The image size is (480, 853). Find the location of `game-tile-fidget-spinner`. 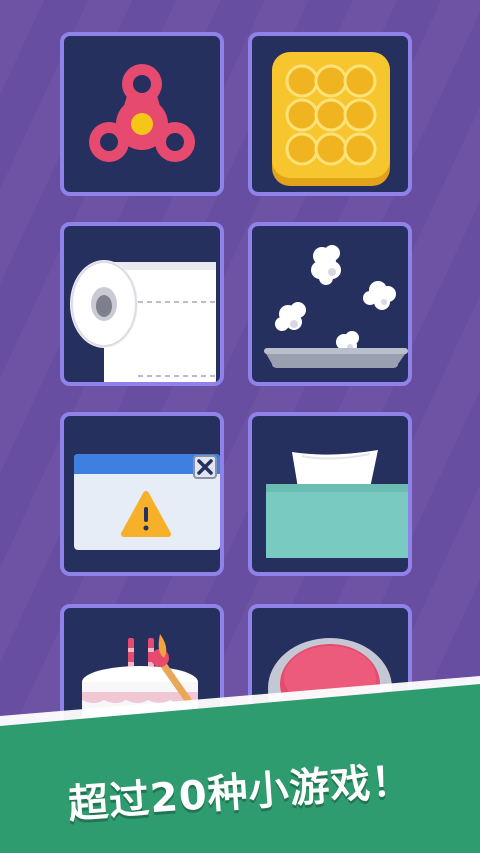

game-tile-fidget-spinner is located at coordinates (142, 114).